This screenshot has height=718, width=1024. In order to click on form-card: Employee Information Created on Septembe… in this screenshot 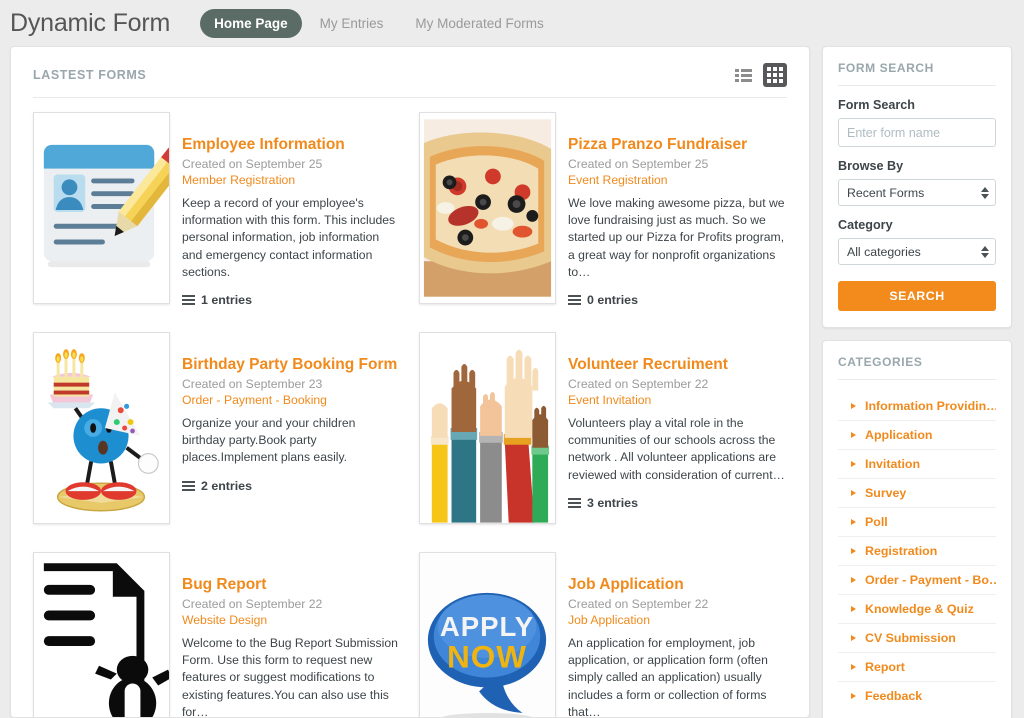, I will do `click(217, 222)`.